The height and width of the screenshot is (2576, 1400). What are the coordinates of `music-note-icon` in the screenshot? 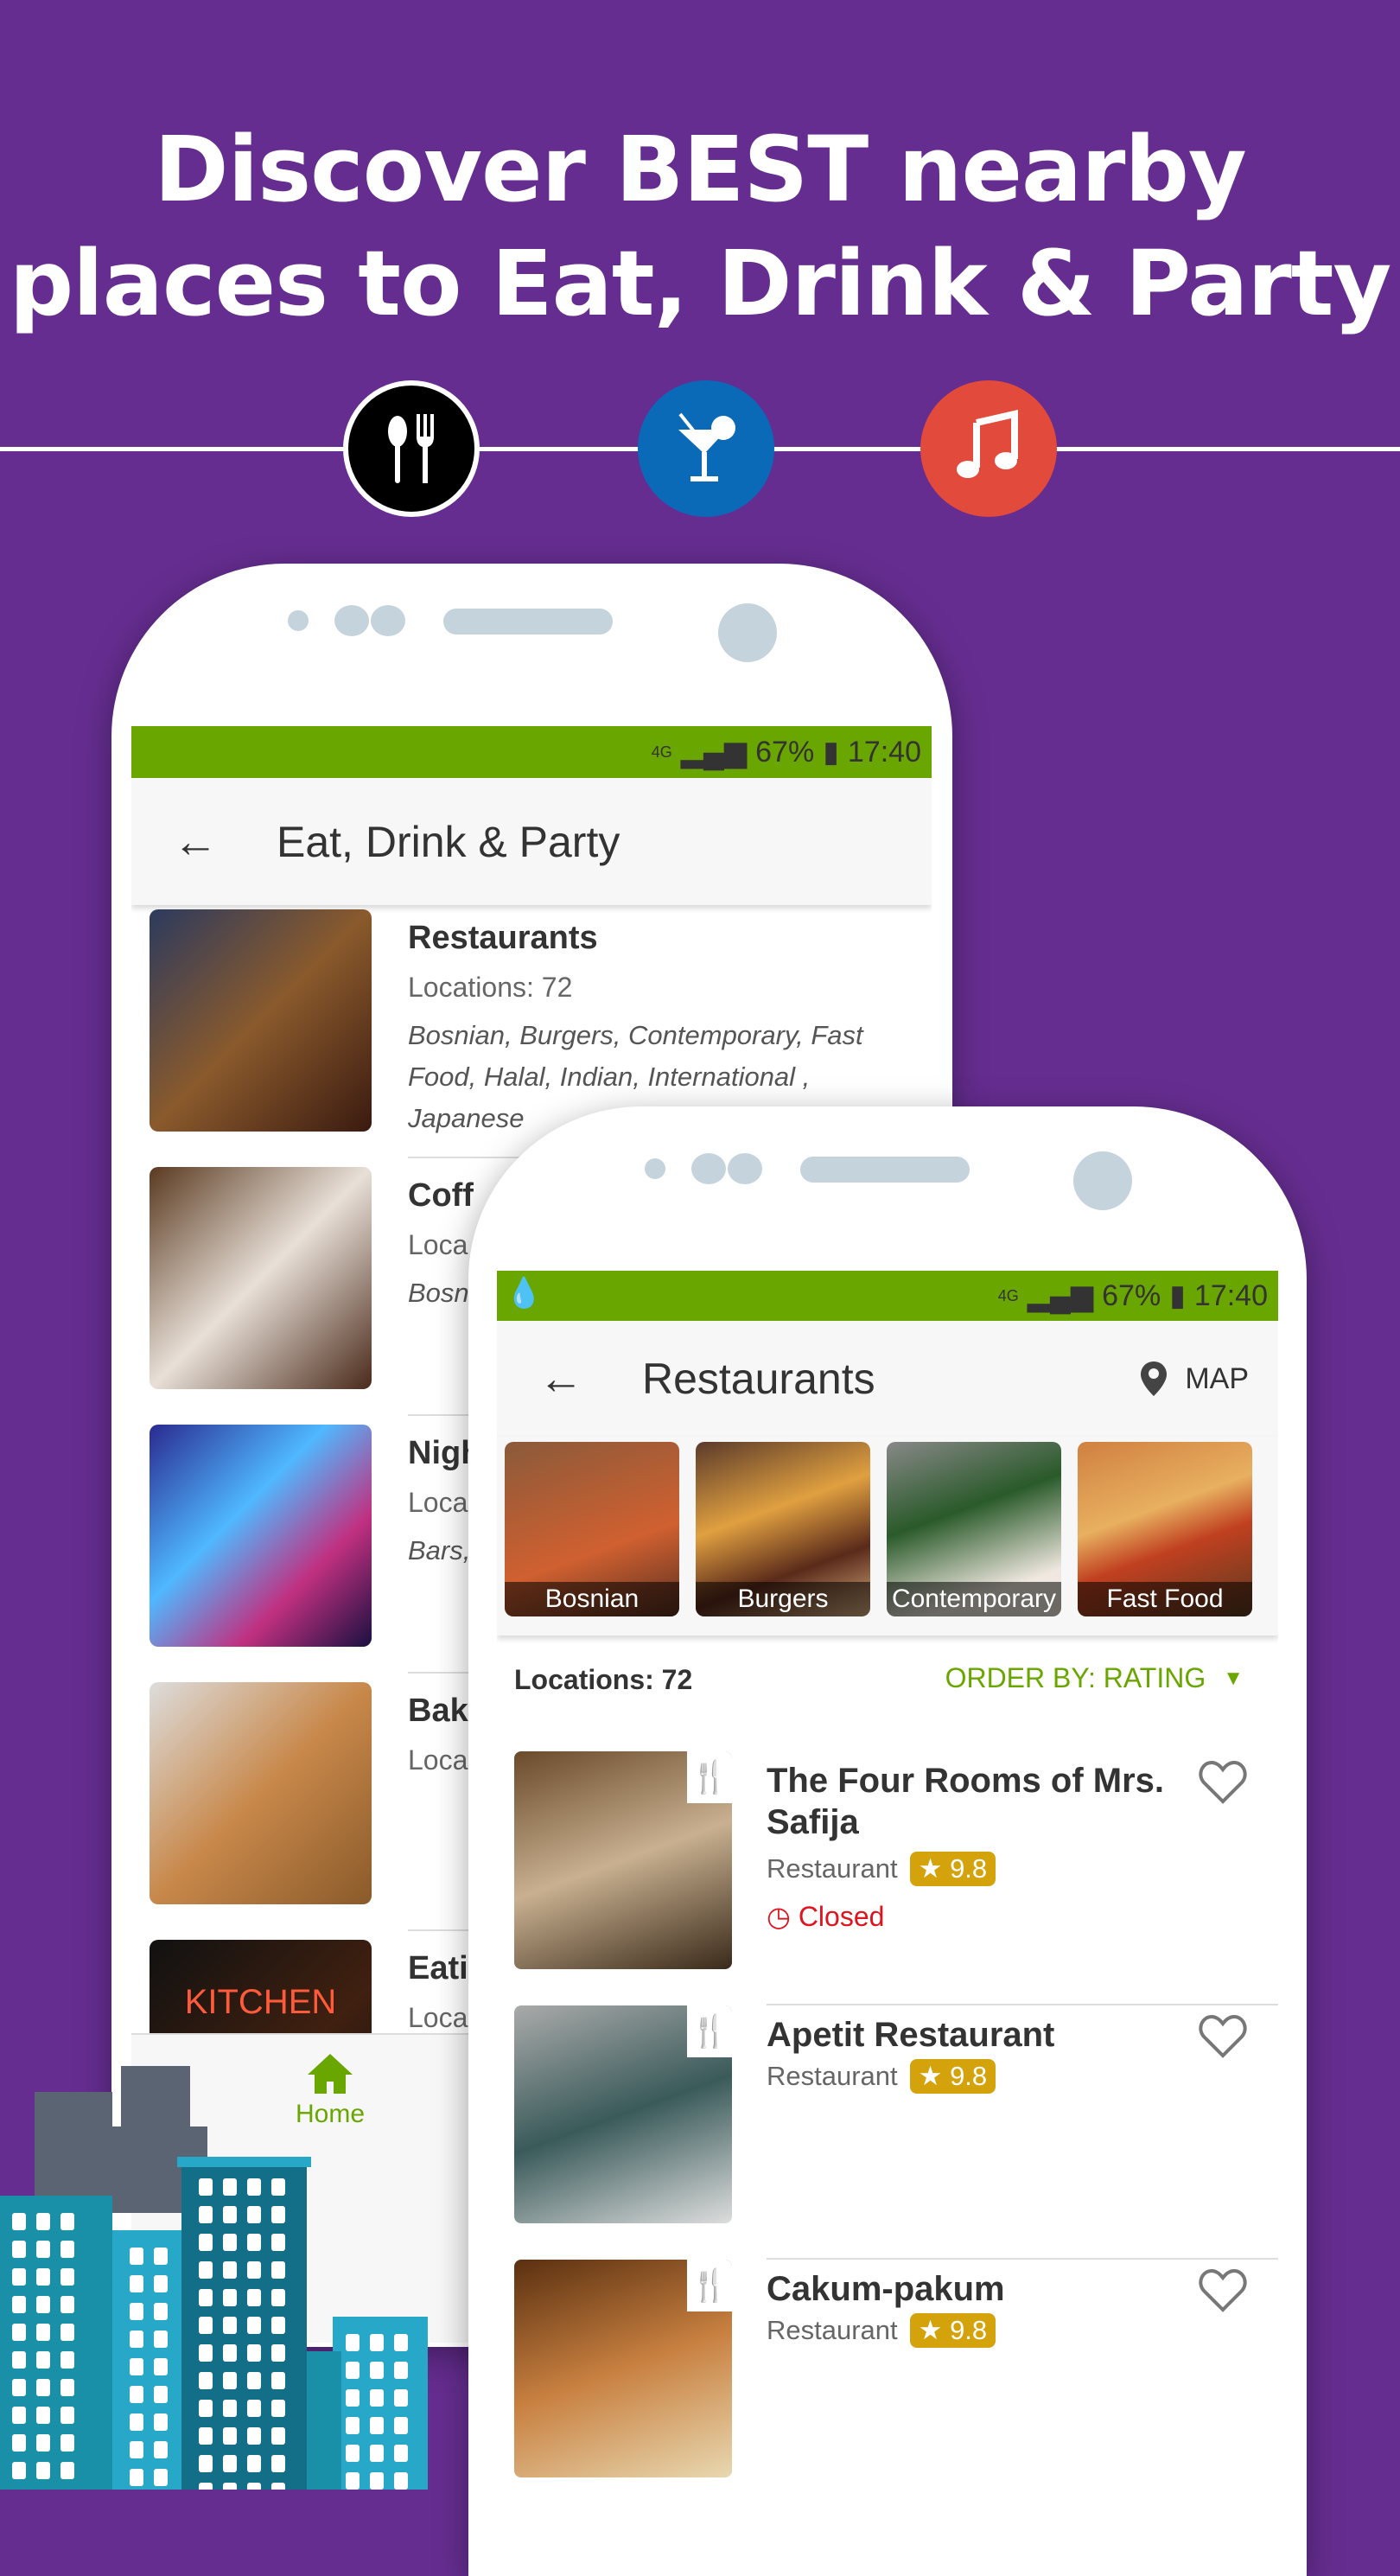 It's located at (988, 448).